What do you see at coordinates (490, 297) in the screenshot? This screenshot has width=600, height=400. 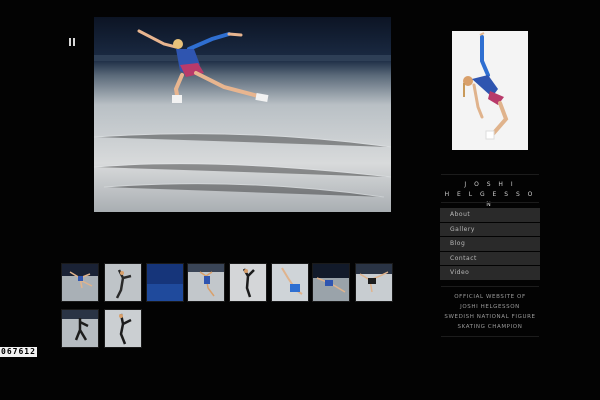 I see `tagline-line: OFFICIAL WEBSITE OF` at bounding box center [490, 297].